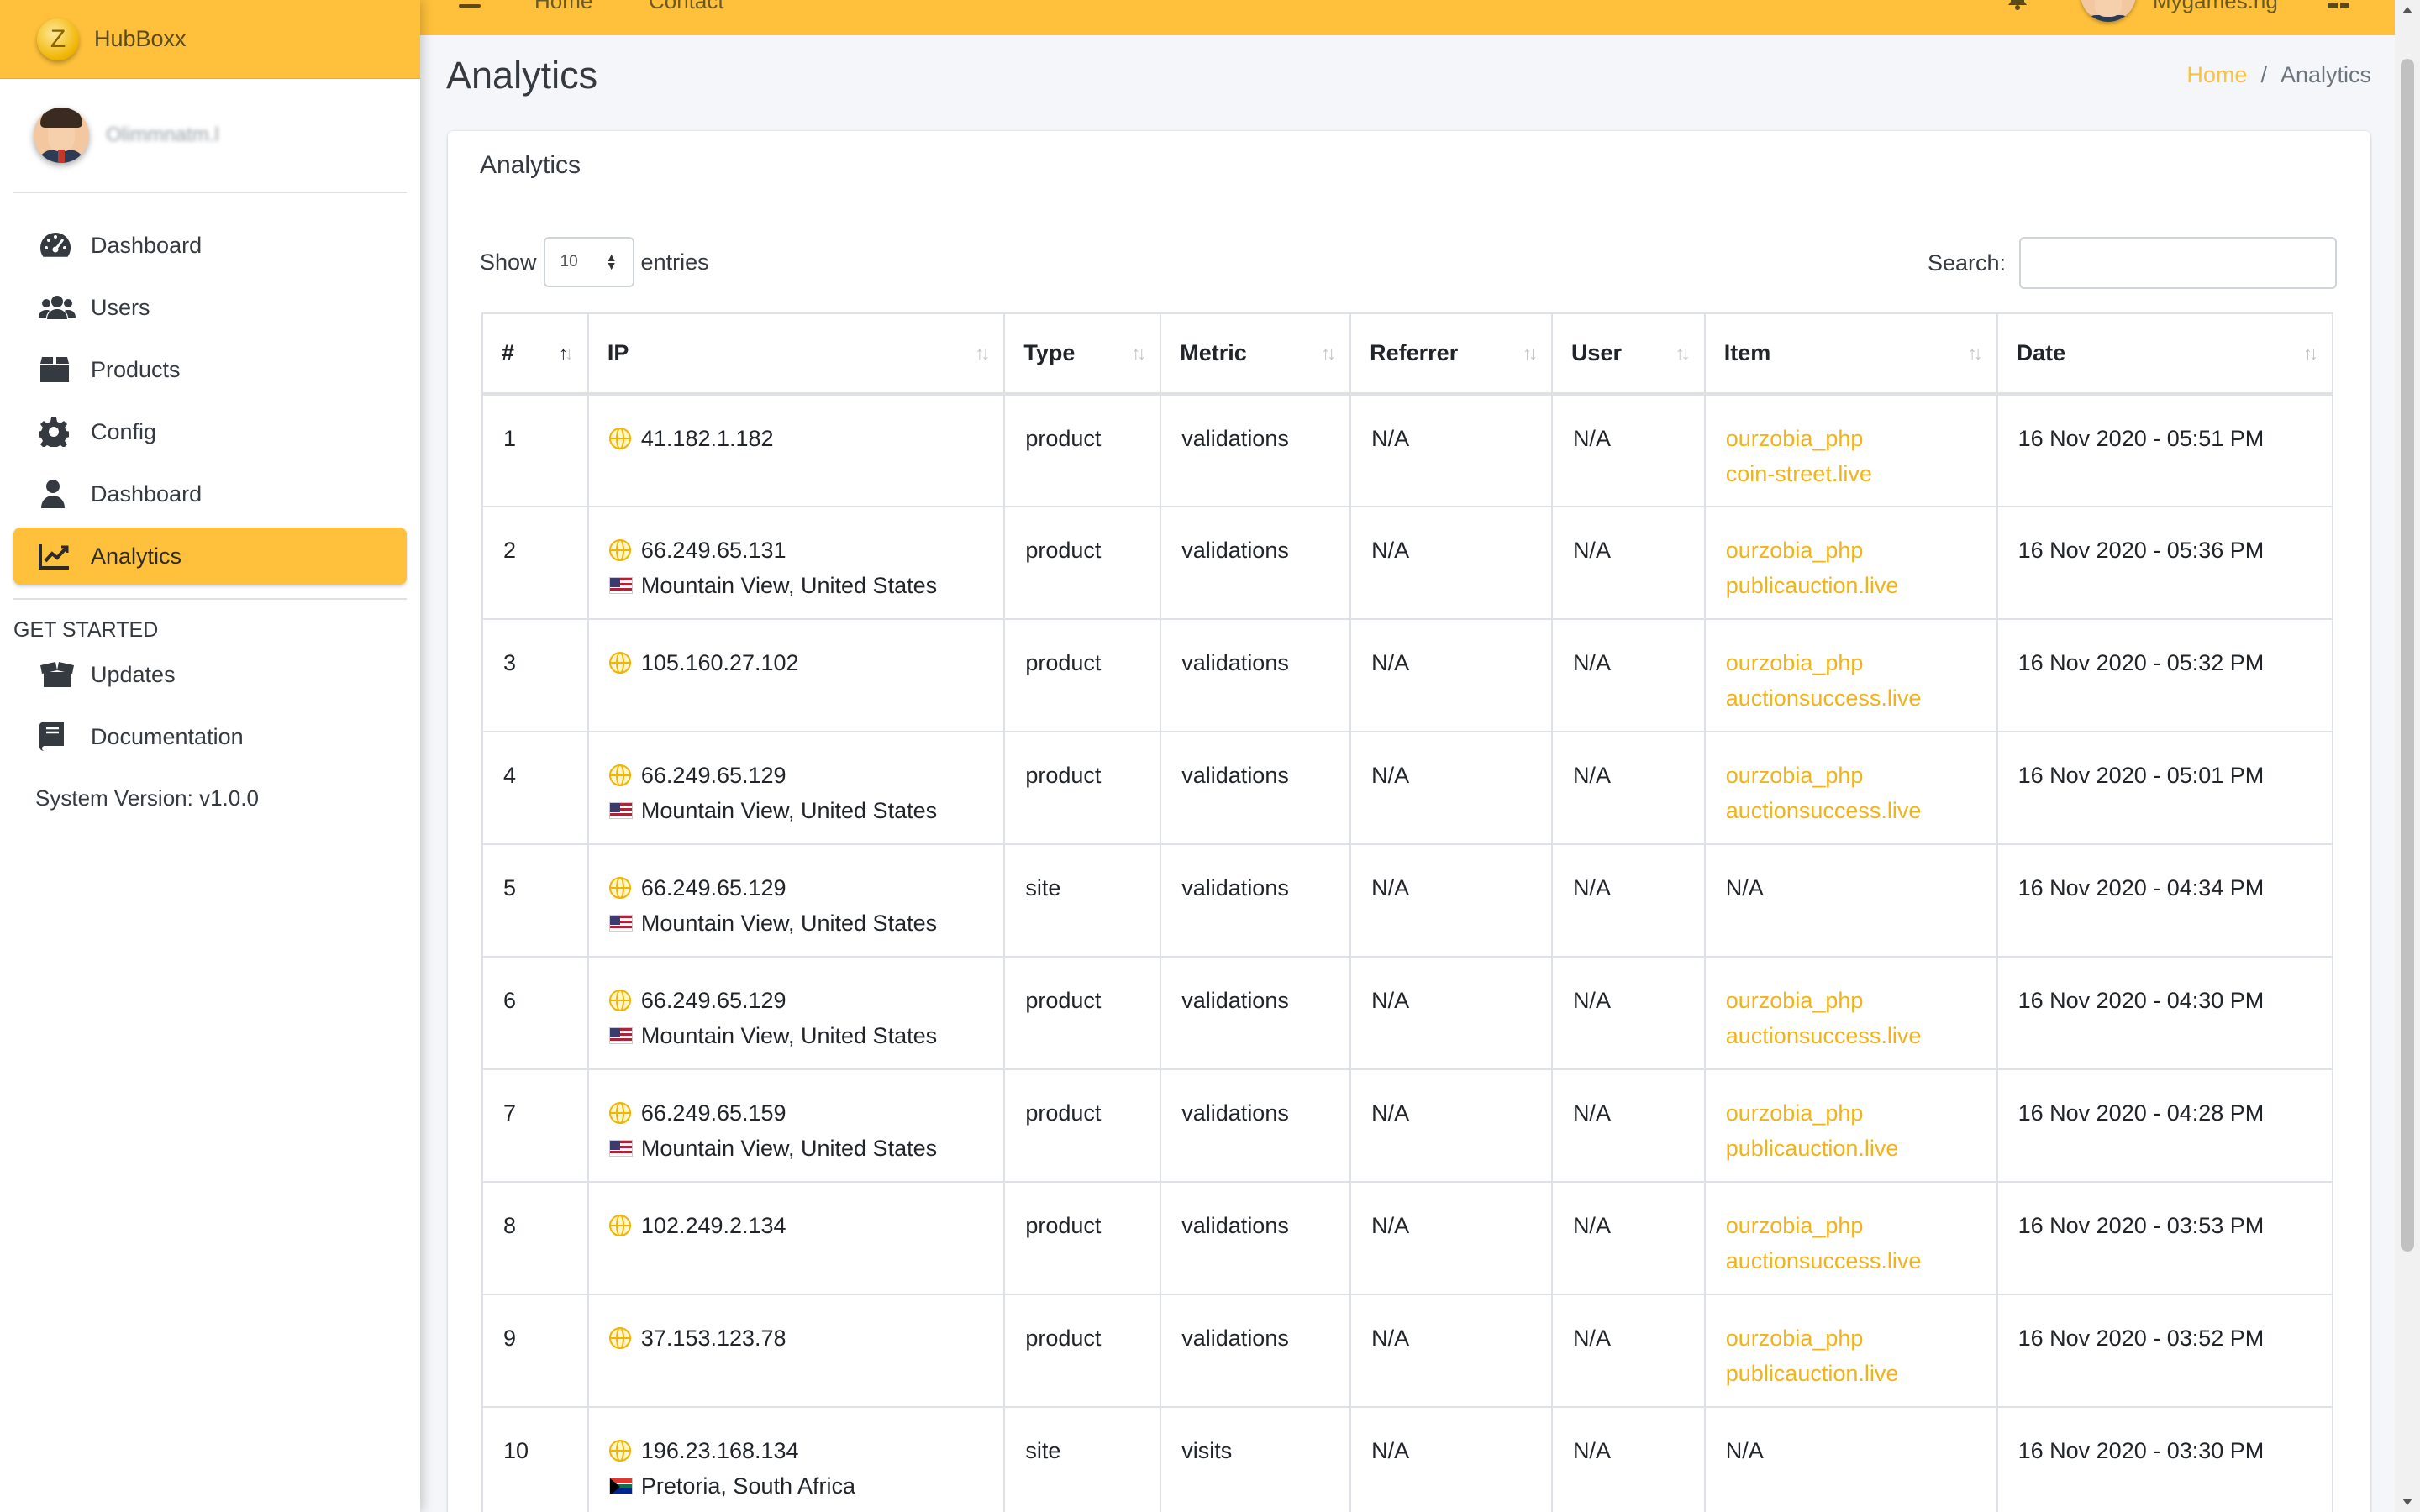  What do you see at coordinates (796, 1148) in the screenshot?
I see `ip-location: Mountain View, United States` at bounding box center [796, 1148].